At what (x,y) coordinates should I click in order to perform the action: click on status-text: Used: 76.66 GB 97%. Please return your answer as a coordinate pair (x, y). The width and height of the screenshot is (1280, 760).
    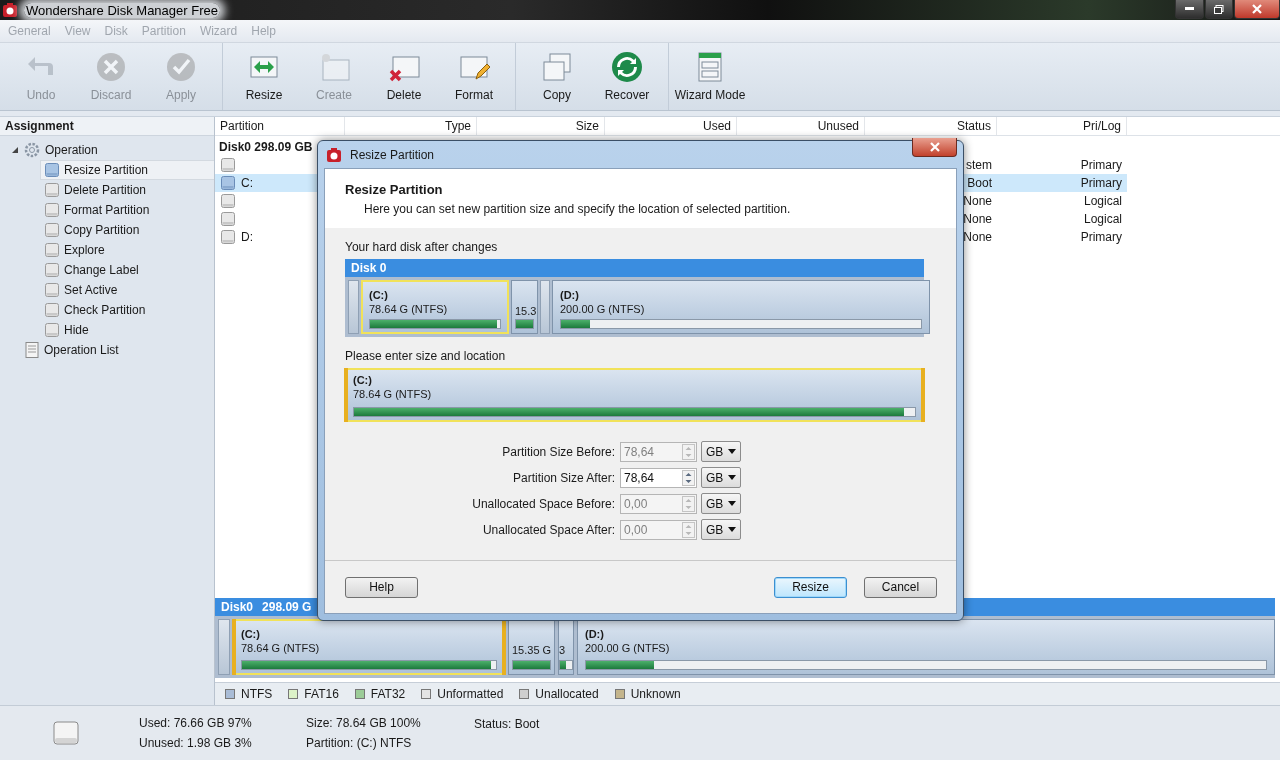
    Looking at the image, I should click on (196, 723).